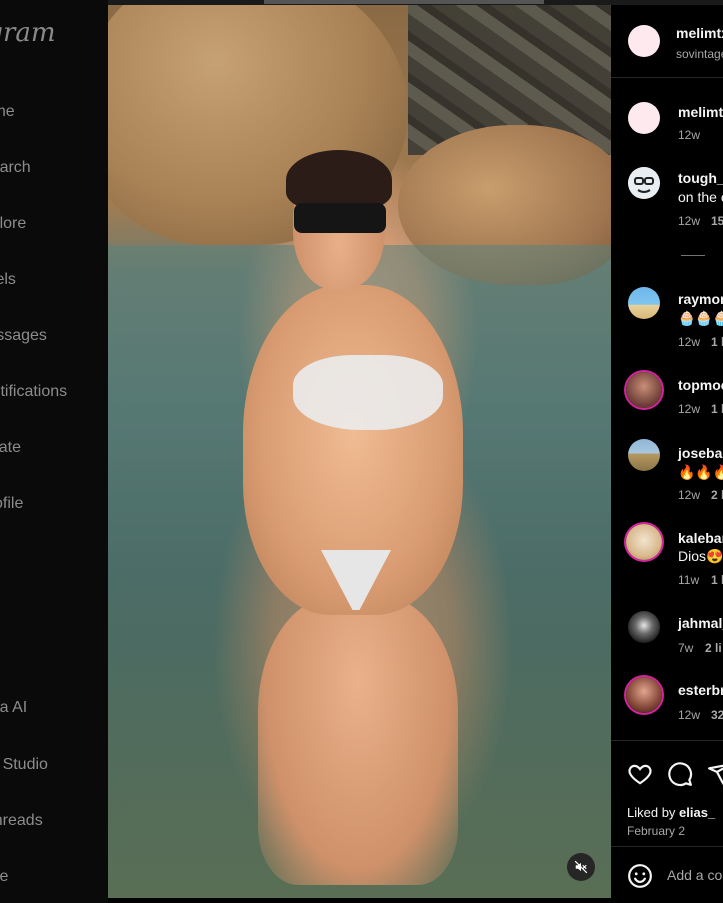 The height and width of the screenshot is (903, 723). What do you see at coordinates (640, 876) in the screenshot?
I see `emoji-icon` at bounding box center [640, 876].